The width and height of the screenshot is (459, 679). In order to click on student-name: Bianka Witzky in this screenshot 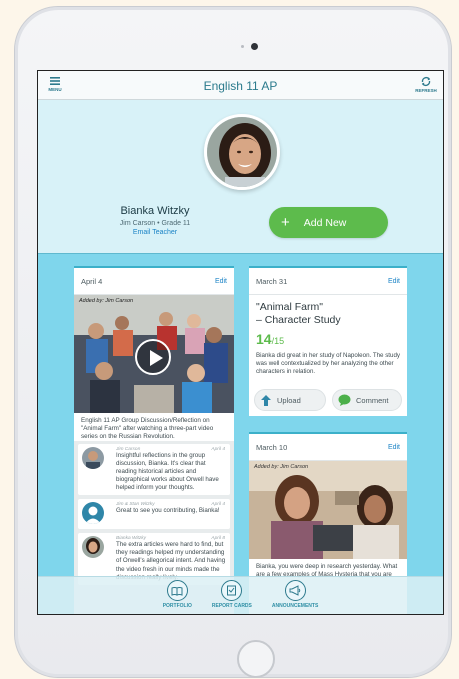, I will do `click(155, 211)`.